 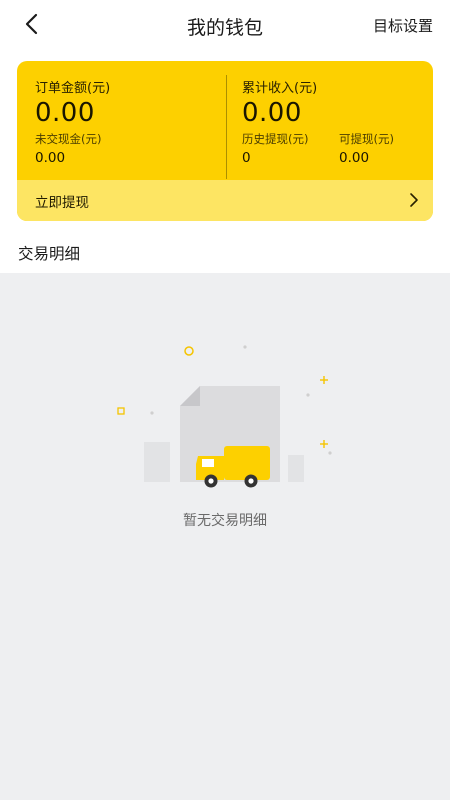 I want to click on history-withdraw-label: 历史提现(元), so click(x=275, y=139).